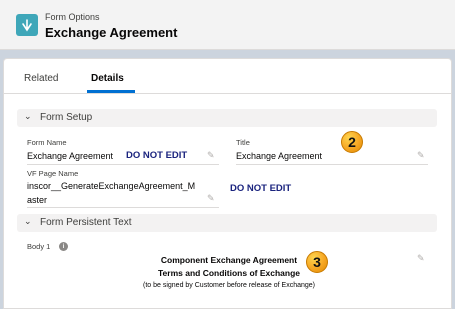 This screenshot has height=309, width=455. Describe the element at coordinates (279, 156) in the screenshot. I see `title-value: Exchange Agreement` at that location.